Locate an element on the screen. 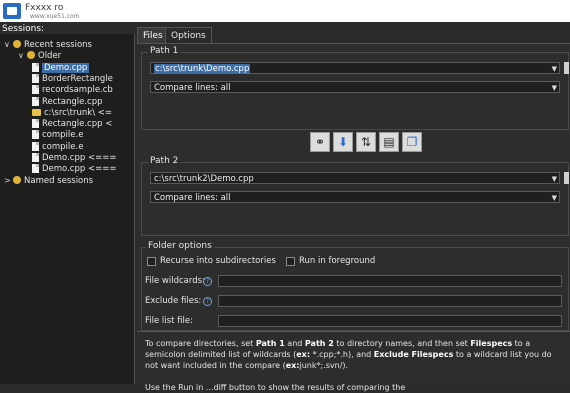  tree-item-label: c:\src\trunk\ <= is located at coordinates (78, 112).